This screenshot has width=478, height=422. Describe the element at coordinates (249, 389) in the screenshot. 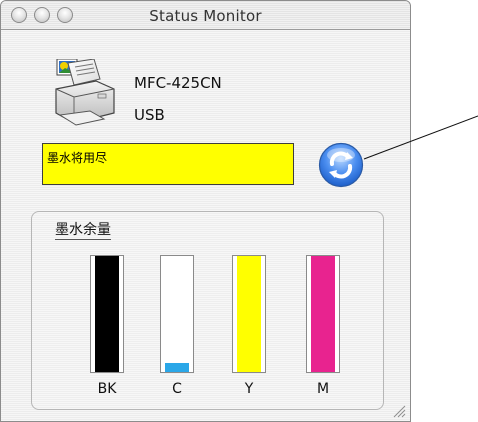

I see `cartridge-y-label: Y` at that location.